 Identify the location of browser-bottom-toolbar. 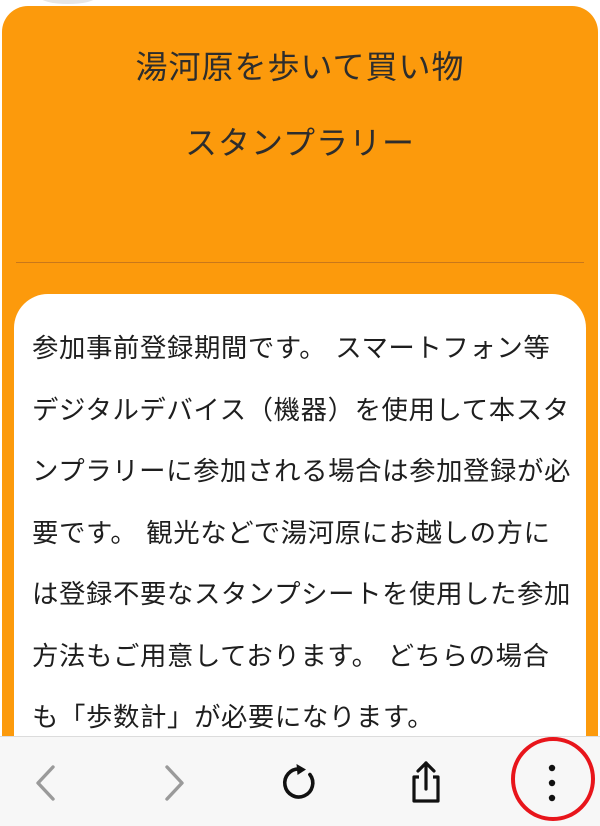
(300, 781).